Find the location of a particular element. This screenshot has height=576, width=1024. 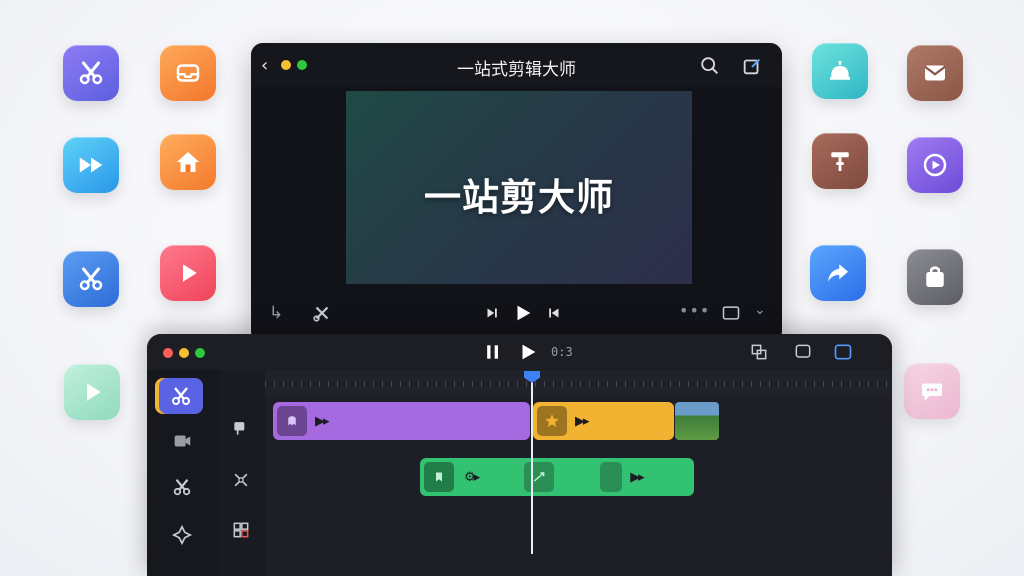

trim-app-icon is located at coordinates (840, 161).